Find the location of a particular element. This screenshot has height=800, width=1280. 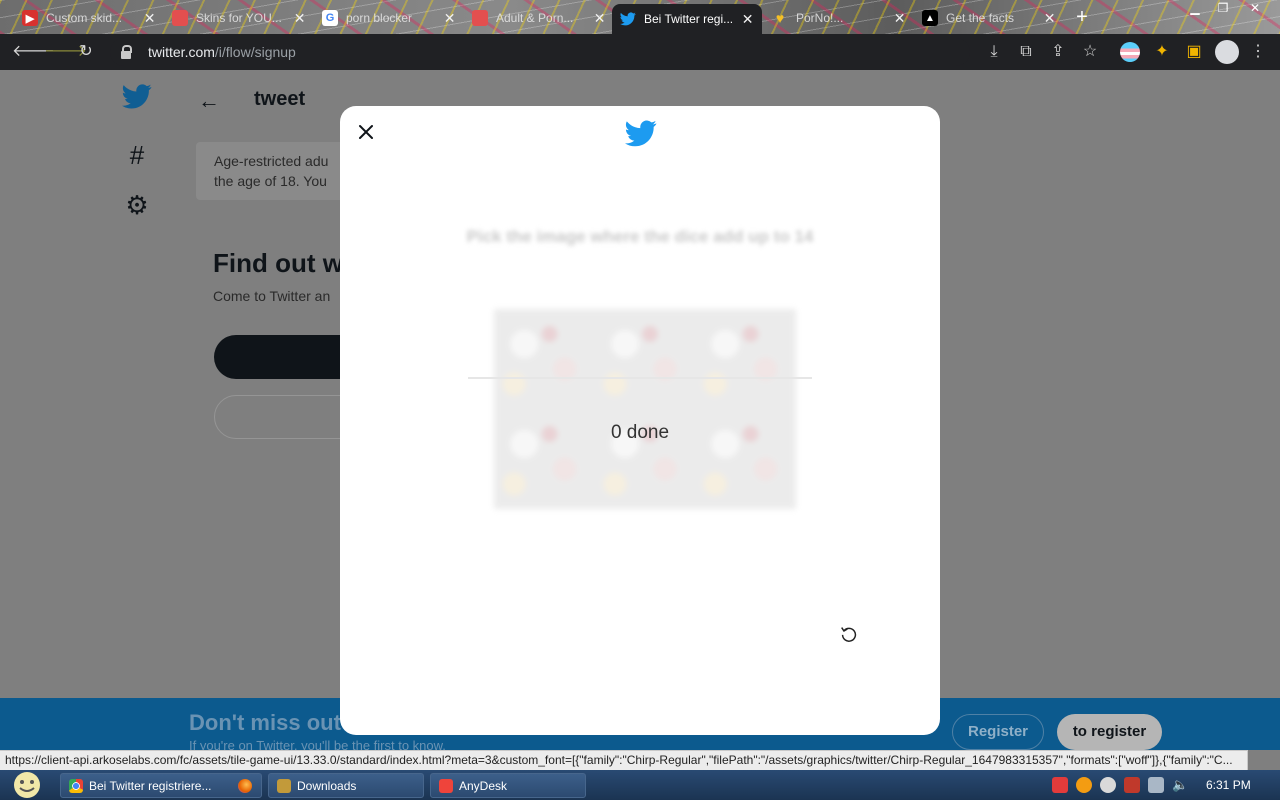

tray-search-icon is located at coordinates (1084, 785).